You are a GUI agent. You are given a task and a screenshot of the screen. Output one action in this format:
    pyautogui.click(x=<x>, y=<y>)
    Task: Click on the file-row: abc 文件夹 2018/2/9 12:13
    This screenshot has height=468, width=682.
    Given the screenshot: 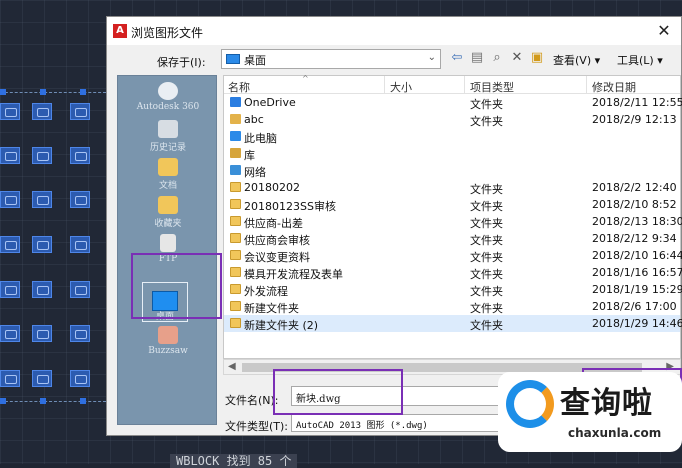 What is the action you would take?
    pyautogui.click(x=452, y=119)
    